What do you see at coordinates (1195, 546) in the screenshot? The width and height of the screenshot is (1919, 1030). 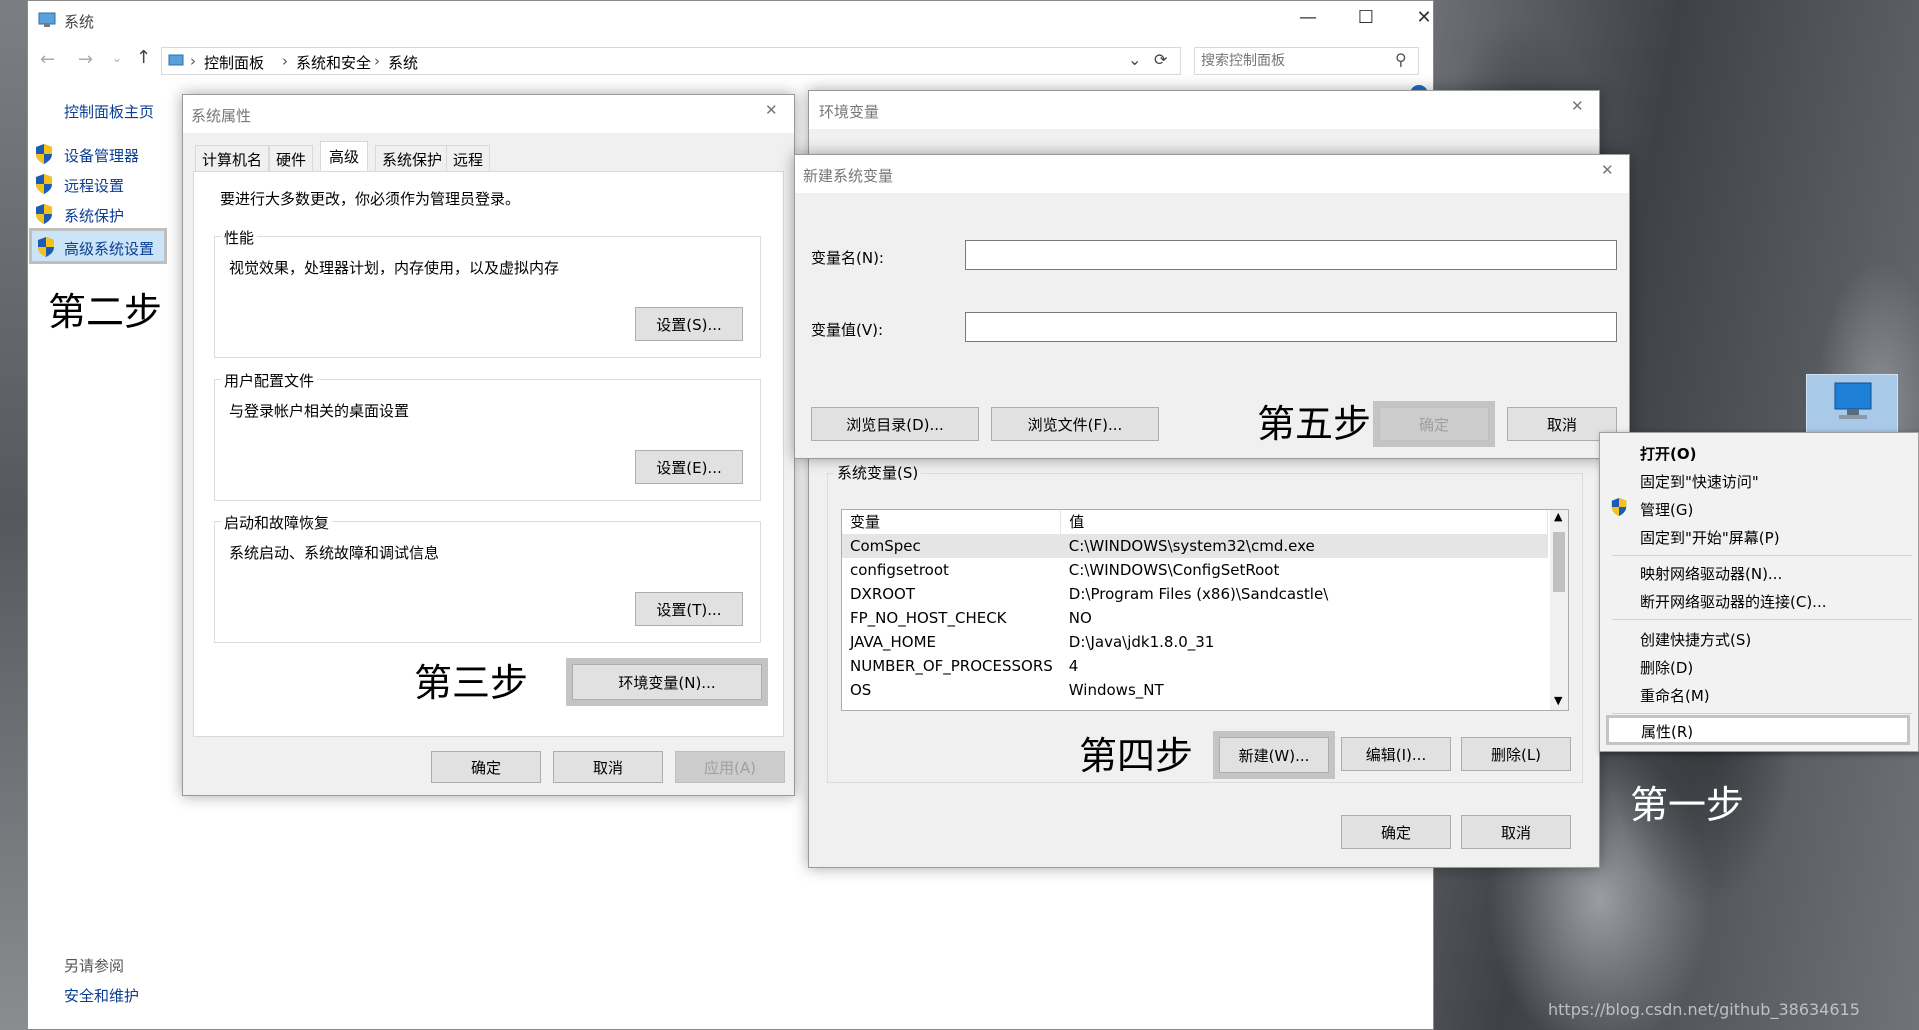 I see `table-row: ComSpec C:\WINDOWS\system32\cmd.exe` at bounding box center [1195, 546].